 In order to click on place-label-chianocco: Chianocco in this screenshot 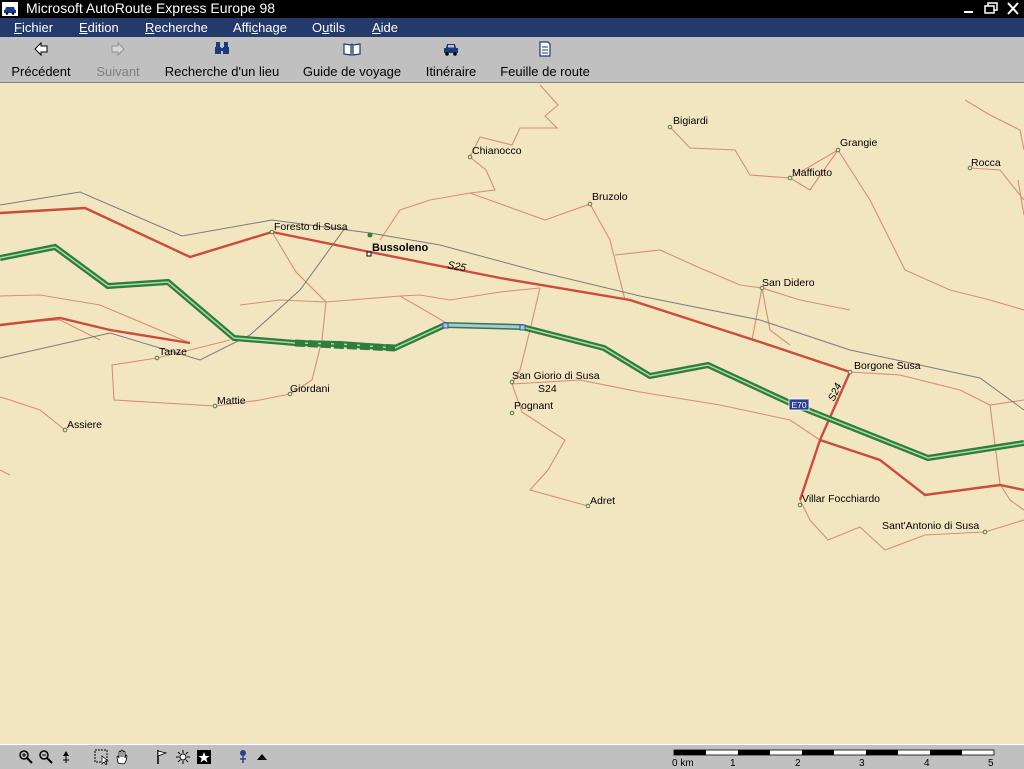, I will do `click(497, 151)`.